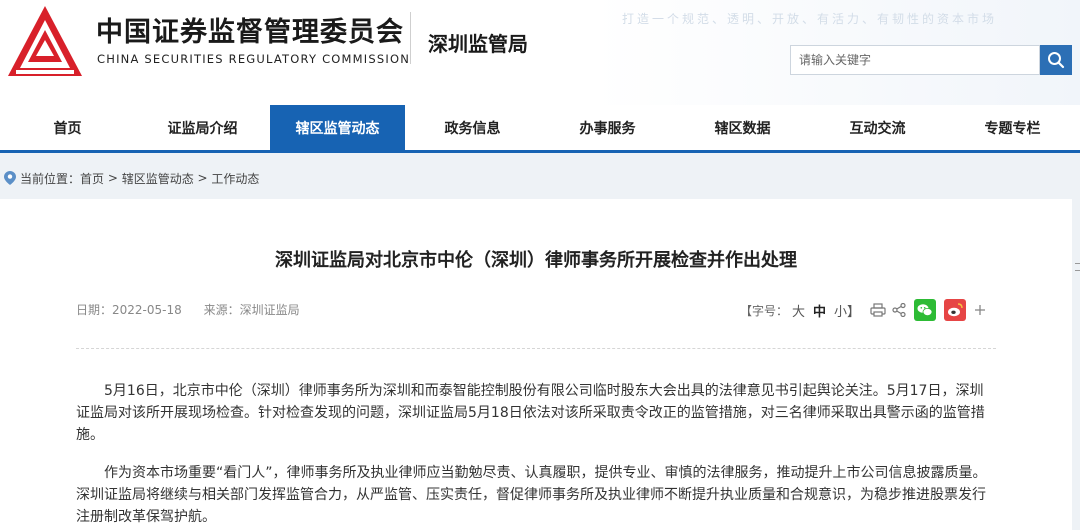 Image resolution: width=1080 pixels, height=530 pixels. What do you see at coordinates (92, 178) in the screenshot?
I see `breadcrumb-home: 首页` at bounding box center [92, 178].